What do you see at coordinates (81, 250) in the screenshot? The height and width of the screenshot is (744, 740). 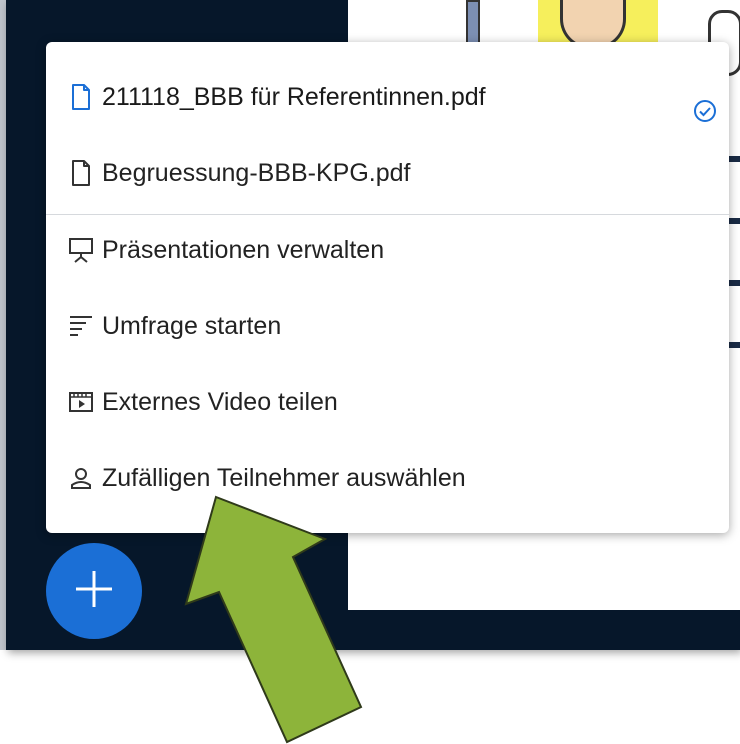 I see `presentation-icon` at bounding box center [81, 250].